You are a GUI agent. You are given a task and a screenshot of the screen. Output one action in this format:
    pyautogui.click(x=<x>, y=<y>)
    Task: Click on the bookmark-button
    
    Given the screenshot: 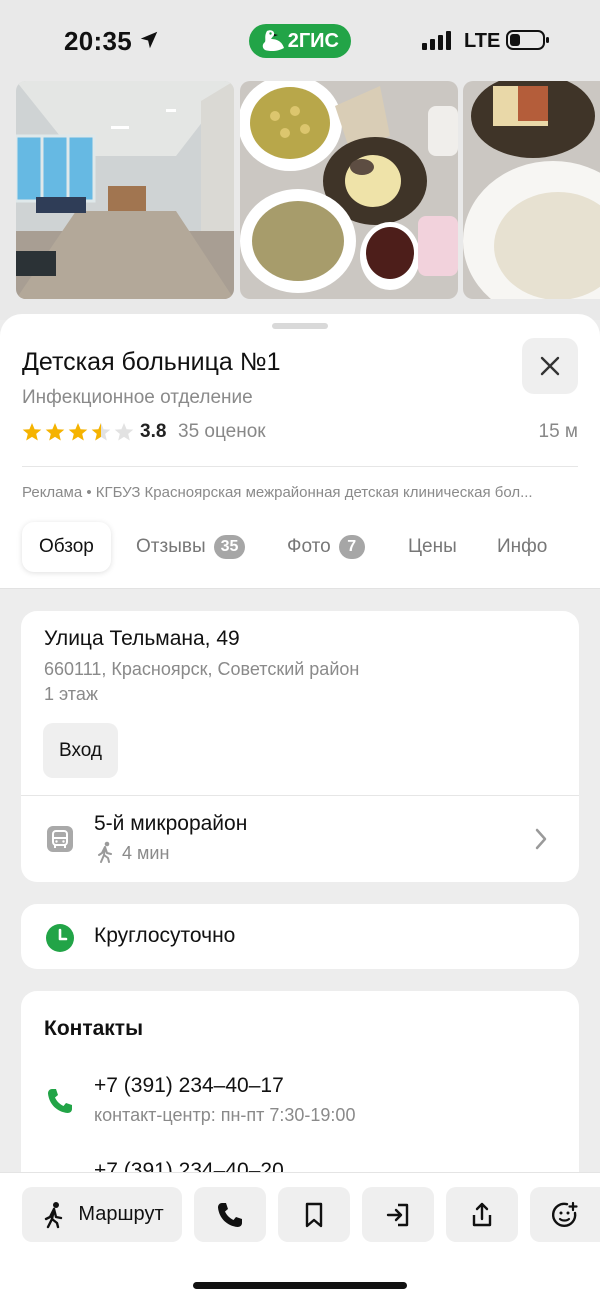 What is the action you would take?
    pyautogui.click(x=314, y=1214)
    